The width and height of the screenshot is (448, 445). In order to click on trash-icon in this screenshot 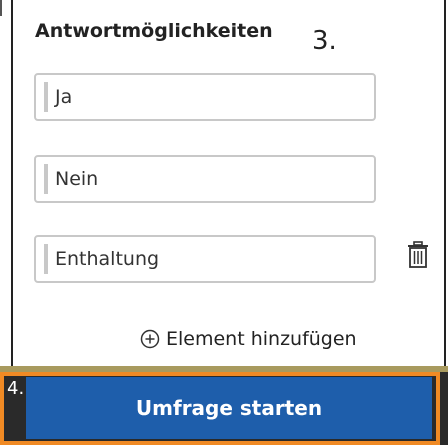, I will do `click(418, 254)`.